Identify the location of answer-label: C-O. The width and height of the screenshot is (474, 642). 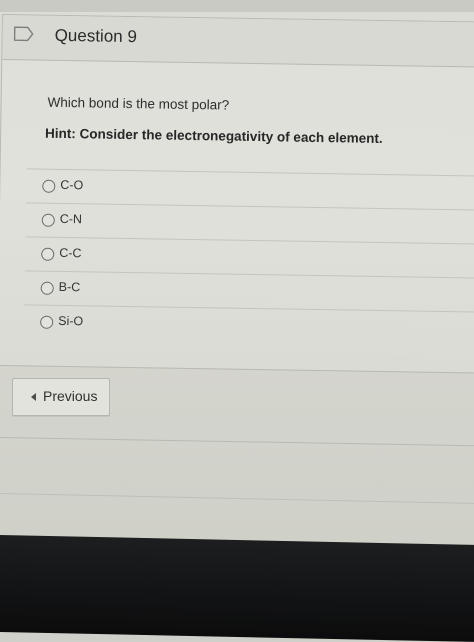
(72, 185).